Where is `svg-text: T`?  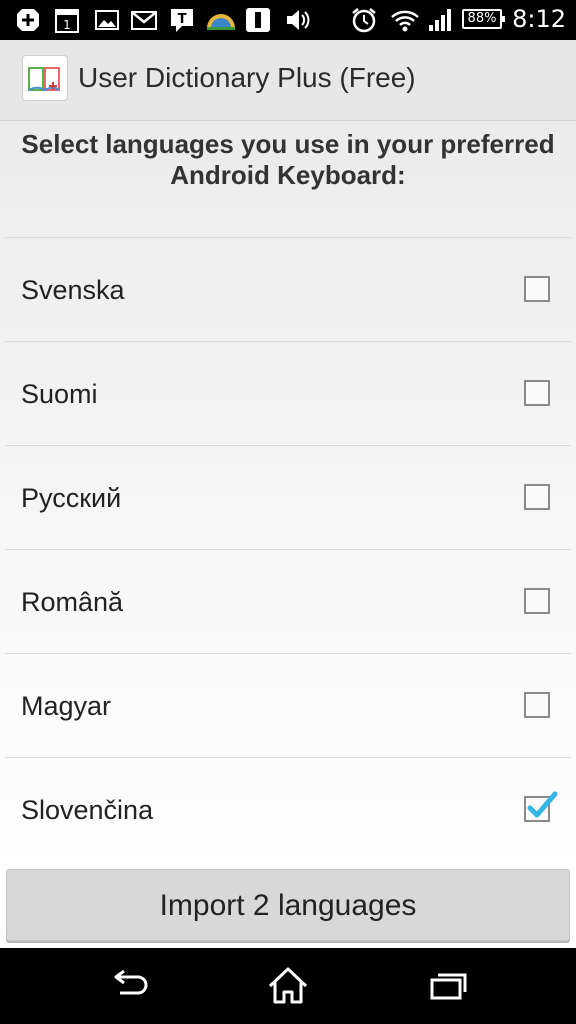 svg-text: T is located at coordinates (182, 19).